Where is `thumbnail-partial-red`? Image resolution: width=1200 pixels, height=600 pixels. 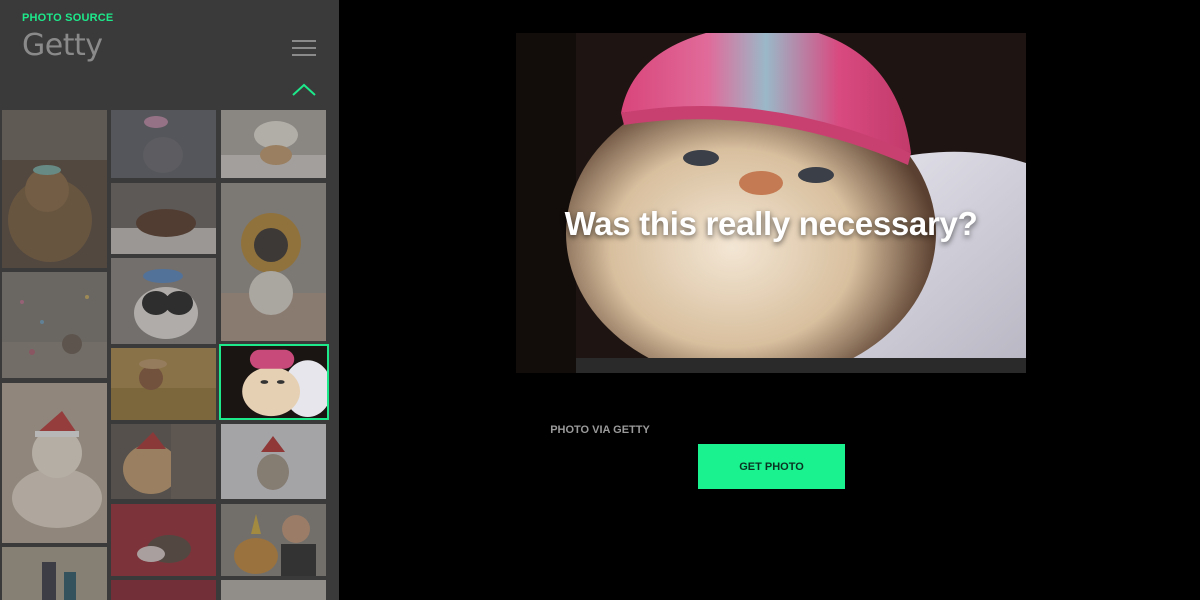
thumbnail-partial-red is located at coordinates (163, 590).